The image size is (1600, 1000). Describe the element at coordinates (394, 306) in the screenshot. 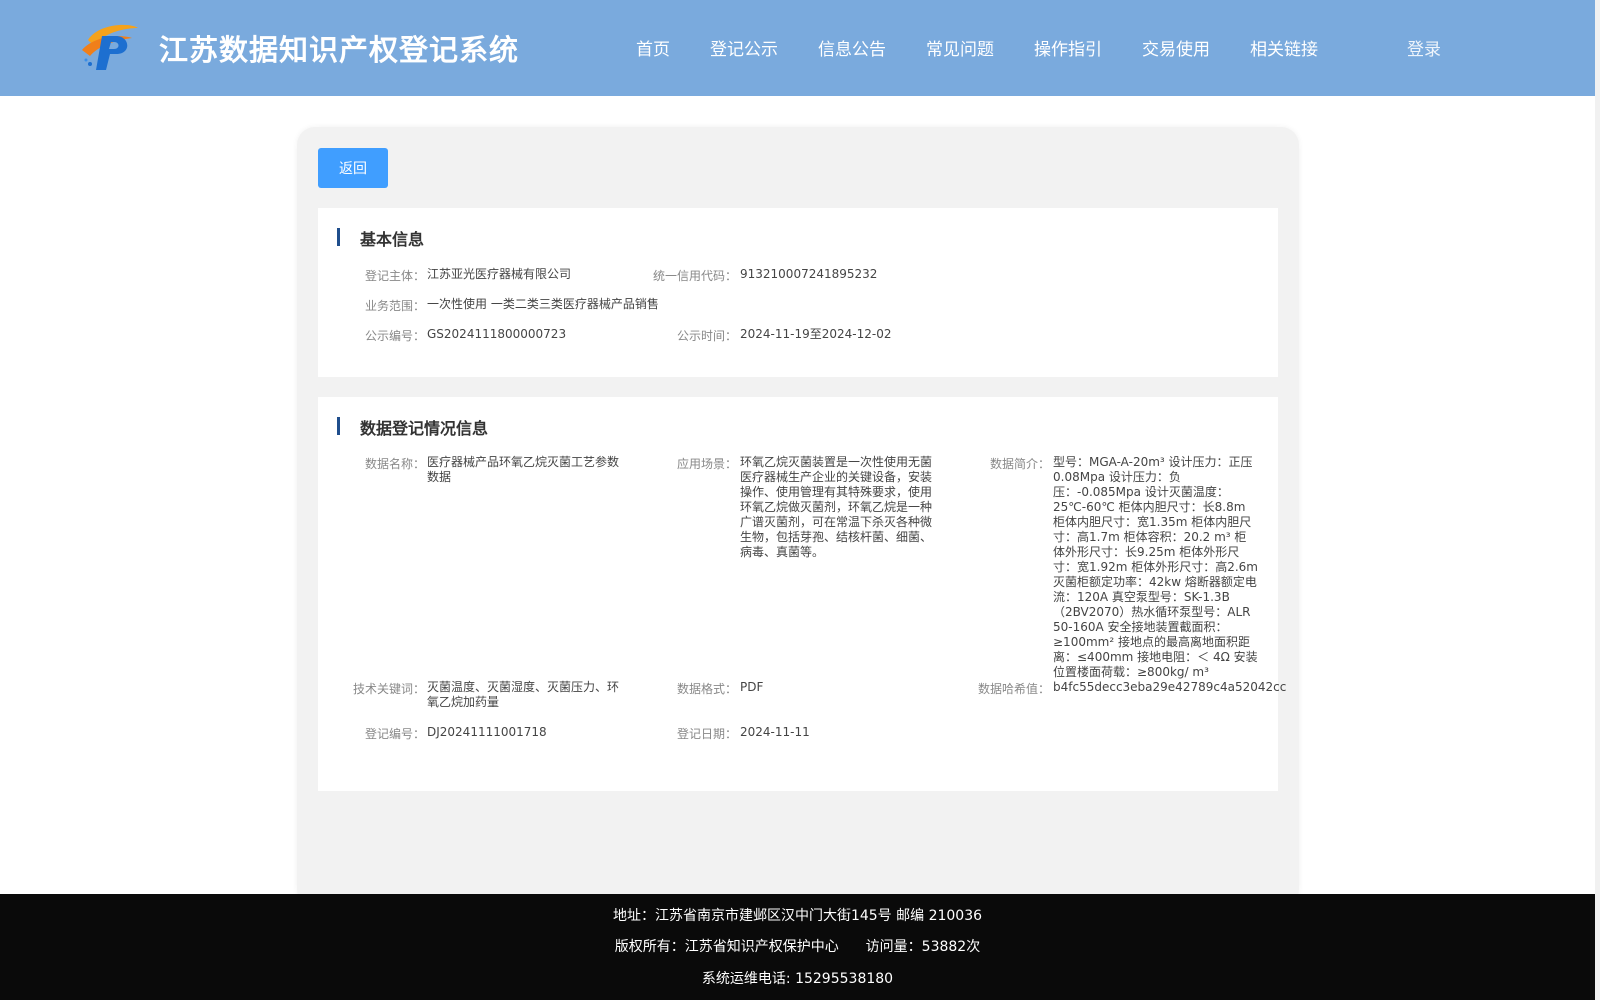

I see `business-scope-label: 业务范围：` at that location.